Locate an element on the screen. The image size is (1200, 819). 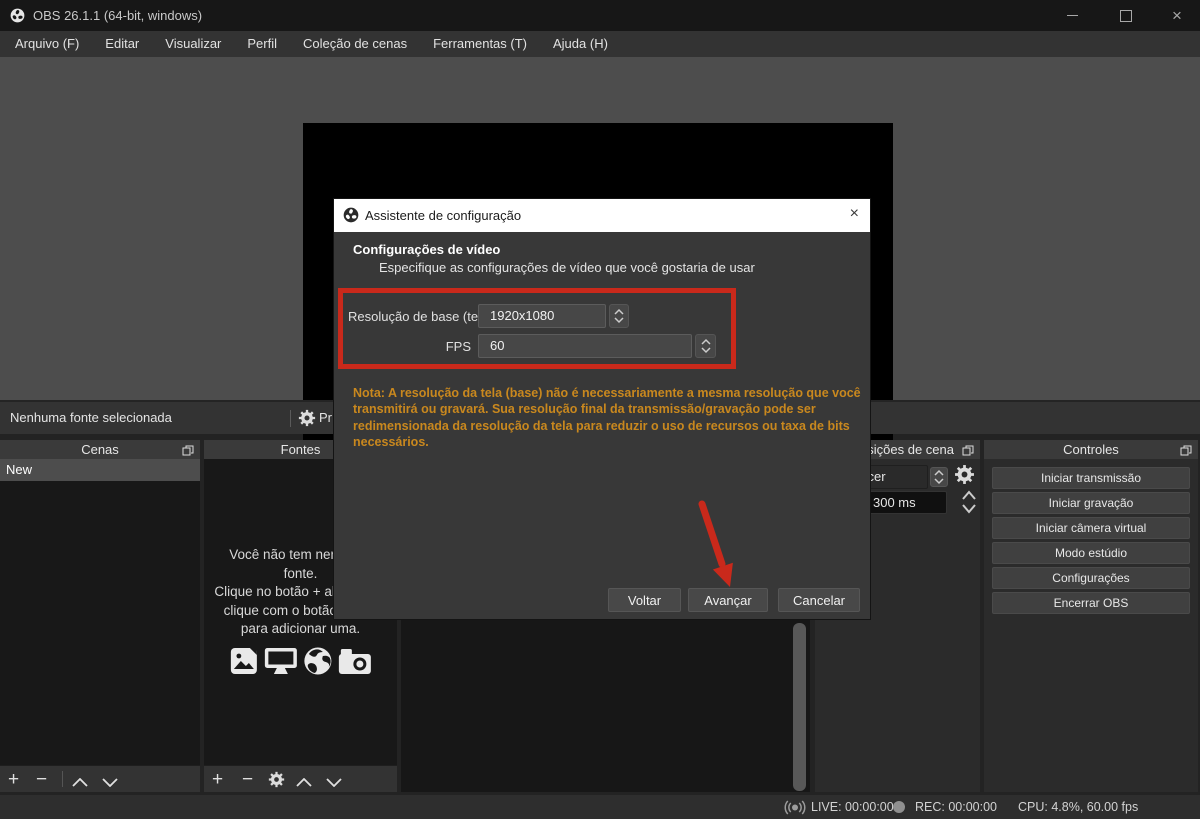
annotation-highlight-rectangle is located at coordinates (537, 328).